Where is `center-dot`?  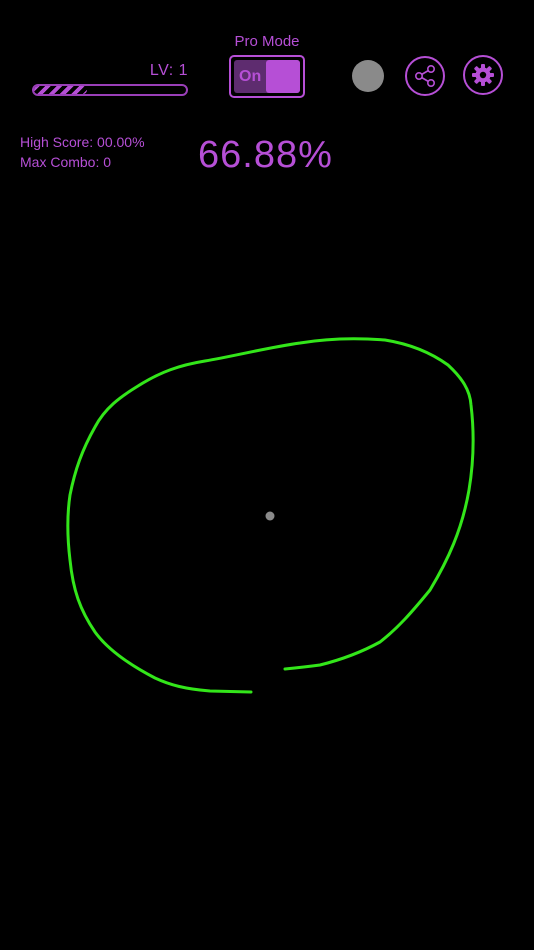
center-dot is located at coordinates (270, 516).